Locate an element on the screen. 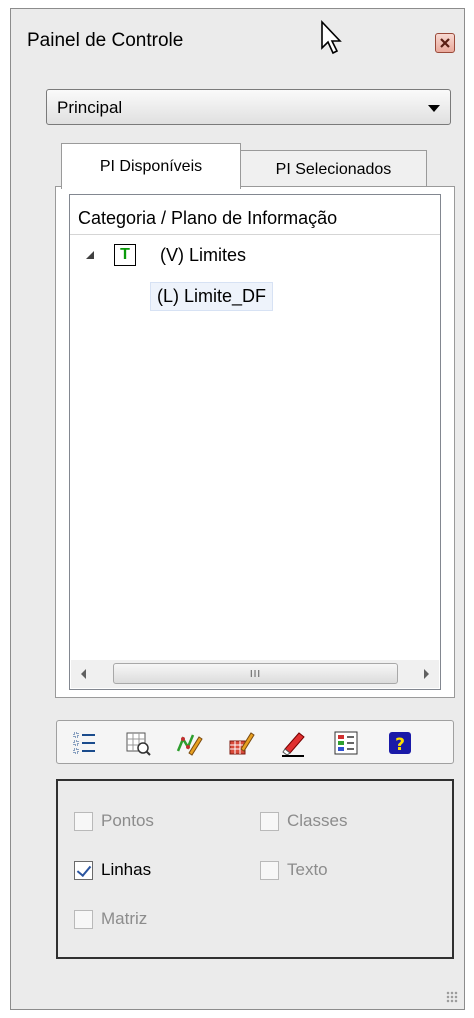  display-options-panel: Pontos Classes Linhas Texto Matriz is located at coordinates (255, 869).